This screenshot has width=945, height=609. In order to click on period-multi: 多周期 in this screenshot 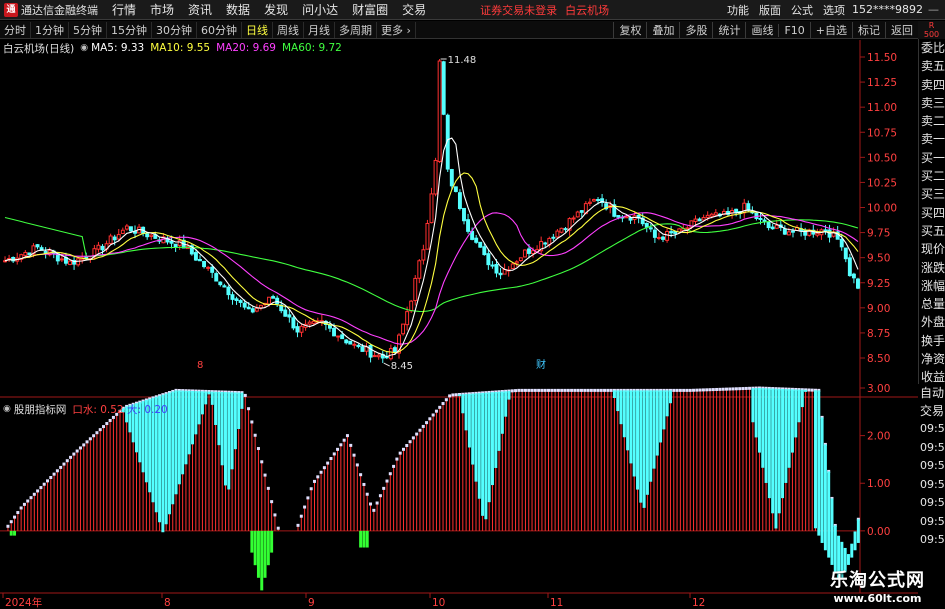, I will do `click(356, 29)`.